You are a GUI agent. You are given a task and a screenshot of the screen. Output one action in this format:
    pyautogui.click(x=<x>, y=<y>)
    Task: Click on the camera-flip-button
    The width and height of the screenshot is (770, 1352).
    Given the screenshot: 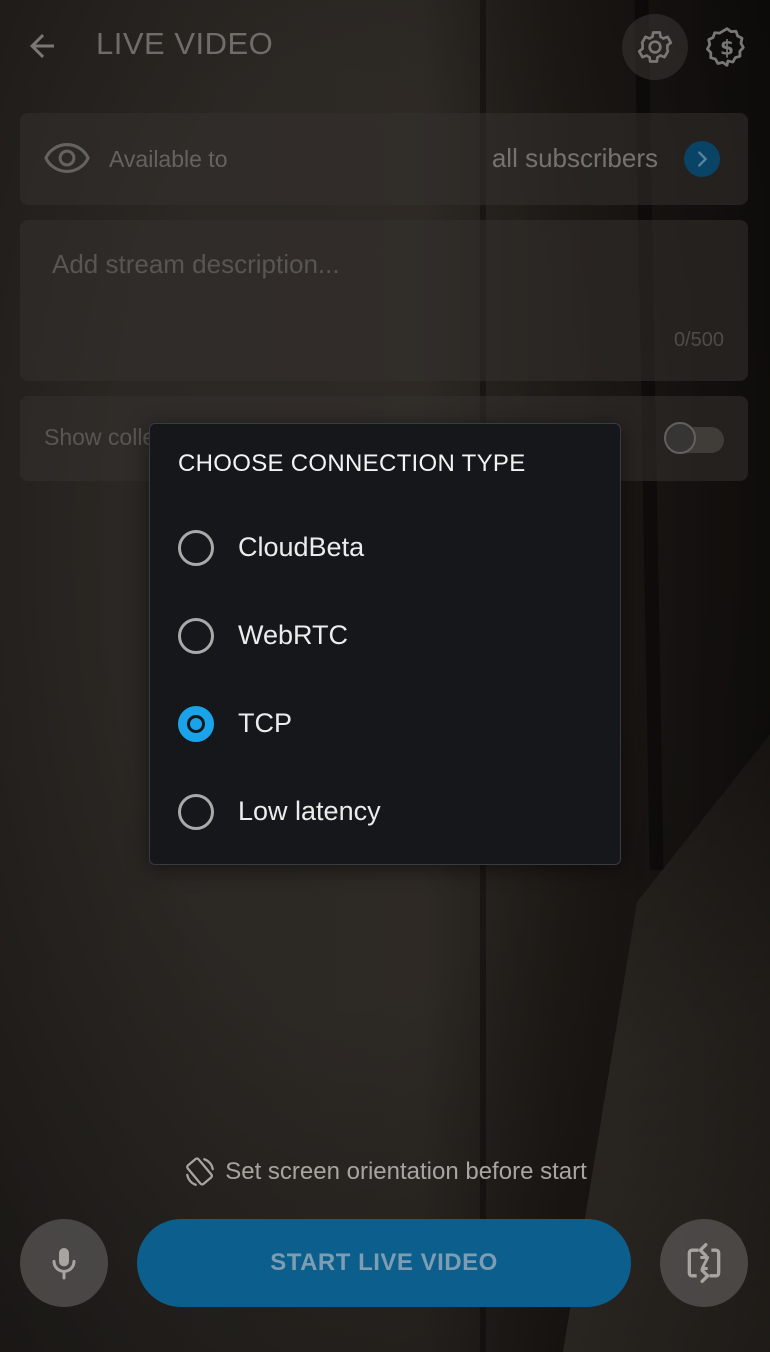 What is the action you would take?
    pyautogui.click(x=704, y=1263)
    